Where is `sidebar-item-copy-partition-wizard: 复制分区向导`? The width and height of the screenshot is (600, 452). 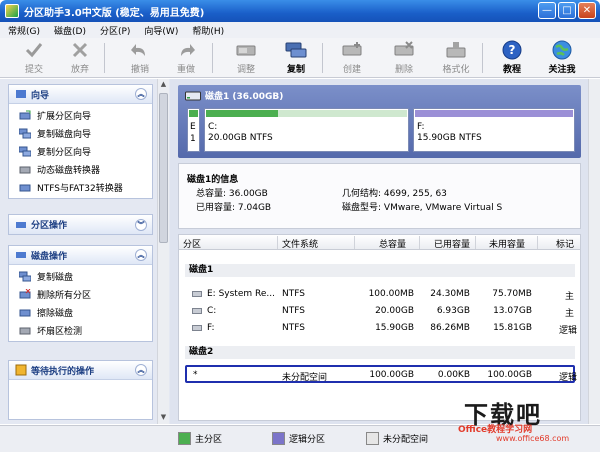
sidebar-item-copy-partition-wizard: 复制分区向导 is located at coordinates (80, 151).